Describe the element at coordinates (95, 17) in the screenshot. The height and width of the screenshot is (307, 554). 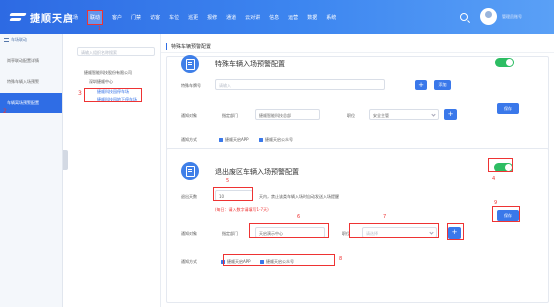
I see `nav-item-linkage: 联动` at that location.